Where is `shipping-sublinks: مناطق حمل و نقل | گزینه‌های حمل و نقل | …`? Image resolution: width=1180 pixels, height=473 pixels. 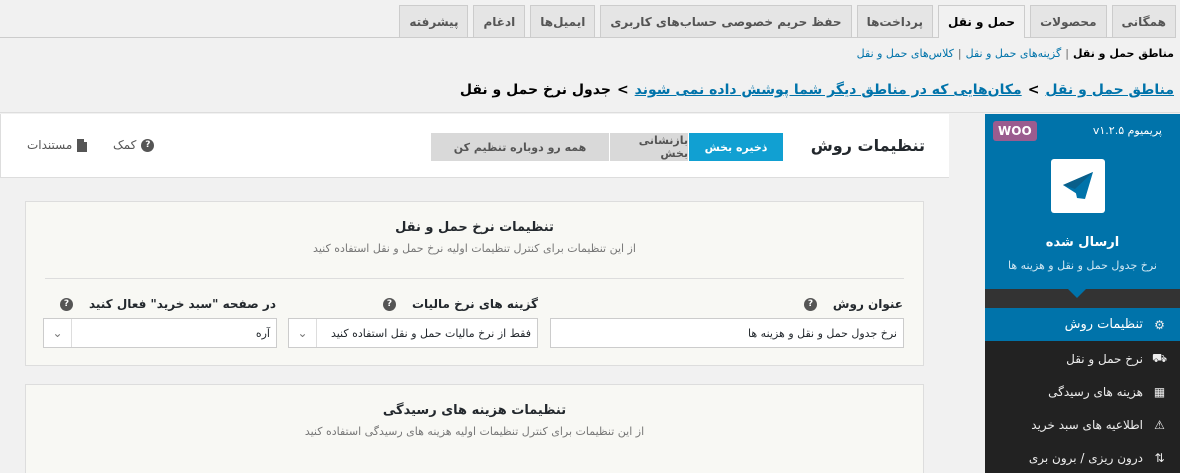
shipping-sublinks: مناطق حمل و نقل | گزینه‌های حمل و نقل | … is located at coordinates (1015, 53).